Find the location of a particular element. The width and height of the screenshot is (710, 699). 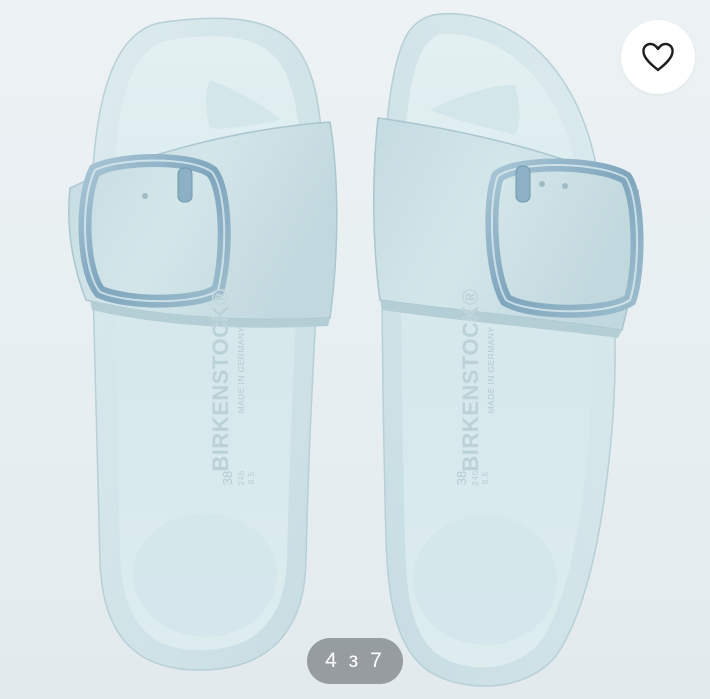

left-origin-mark: MADE IN GERMANY is located at coordinates (241, 370).